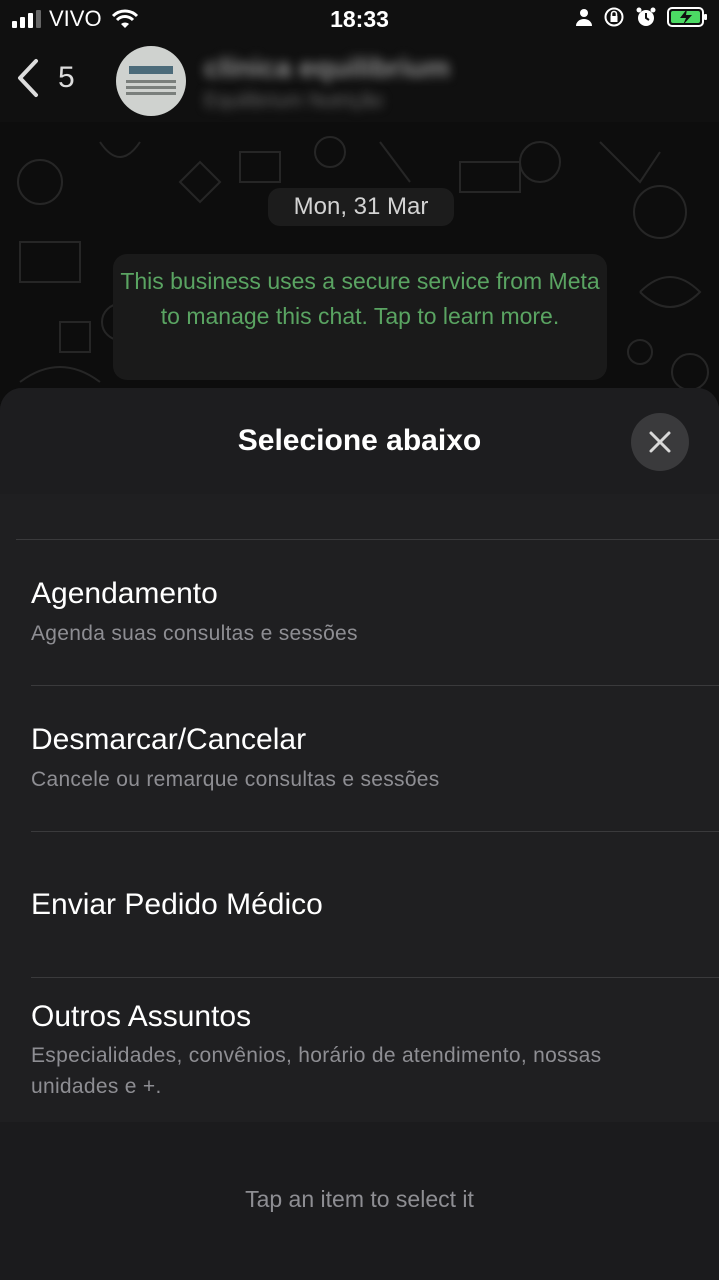 The width and height of the screenshot is (719, 1280). I want to click on unread-count: 5, so click(66, 77).